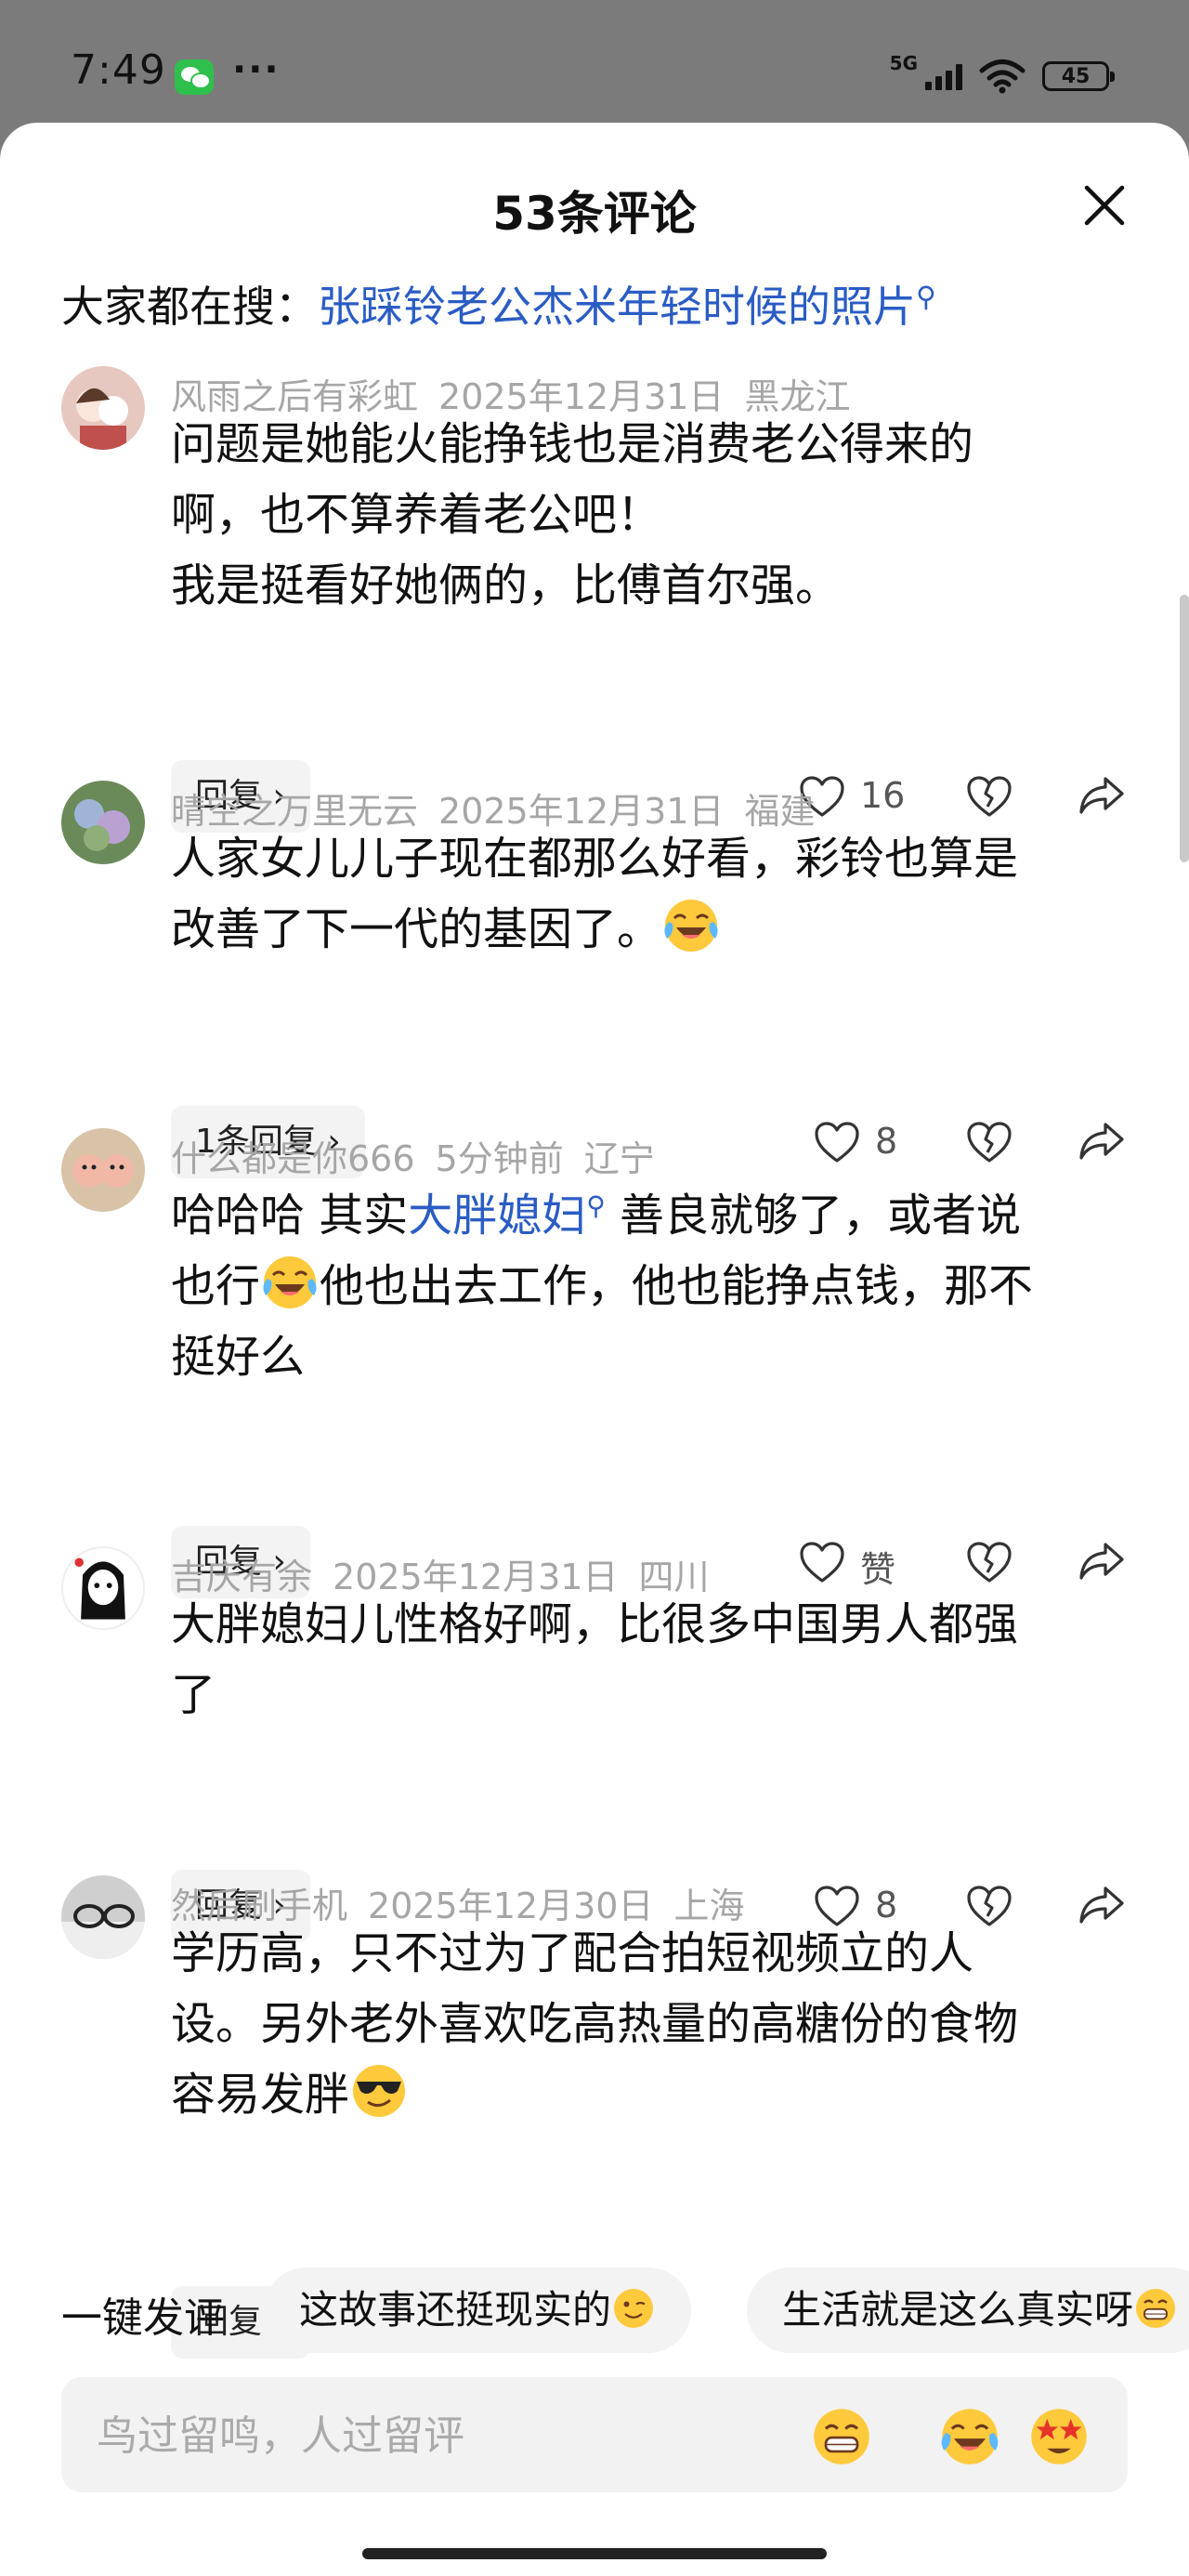  What do you see at coordinates (1079, 76) in the screenshot?
I see `battery-icon: 45` at bounding box center [1079, 76].